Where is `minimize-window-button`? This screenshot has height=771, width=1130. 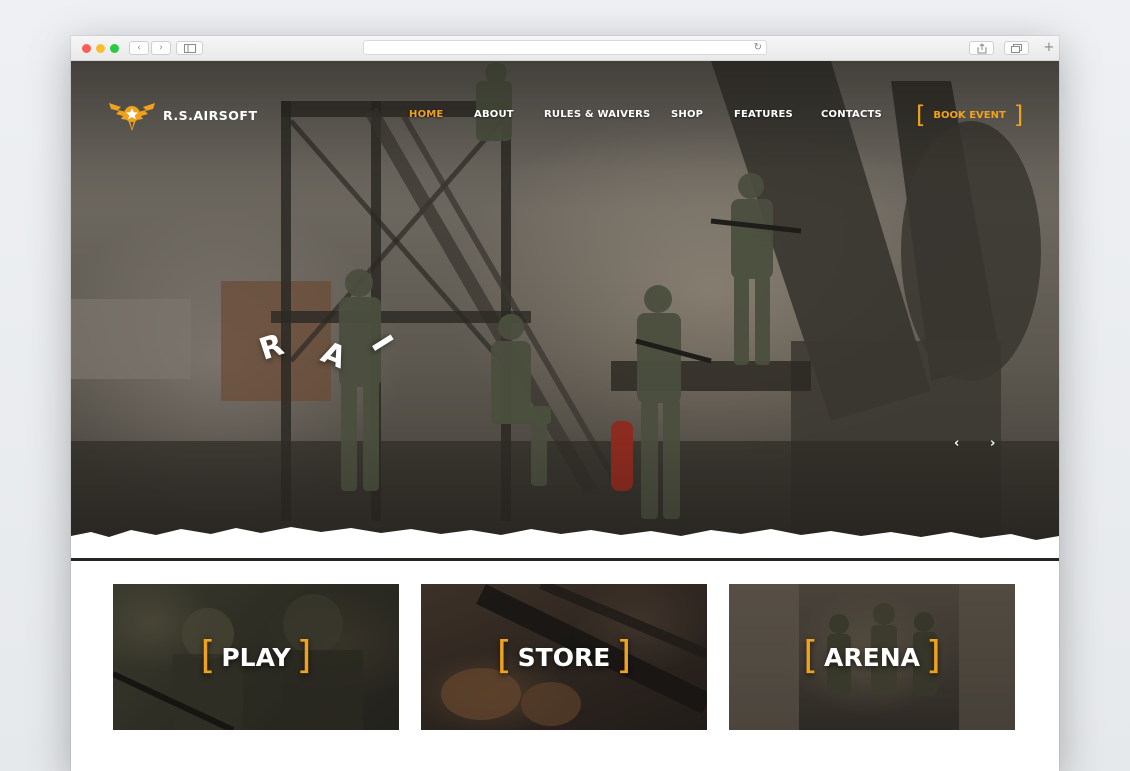
minimize-window-button is located at coordinates (100, 48).